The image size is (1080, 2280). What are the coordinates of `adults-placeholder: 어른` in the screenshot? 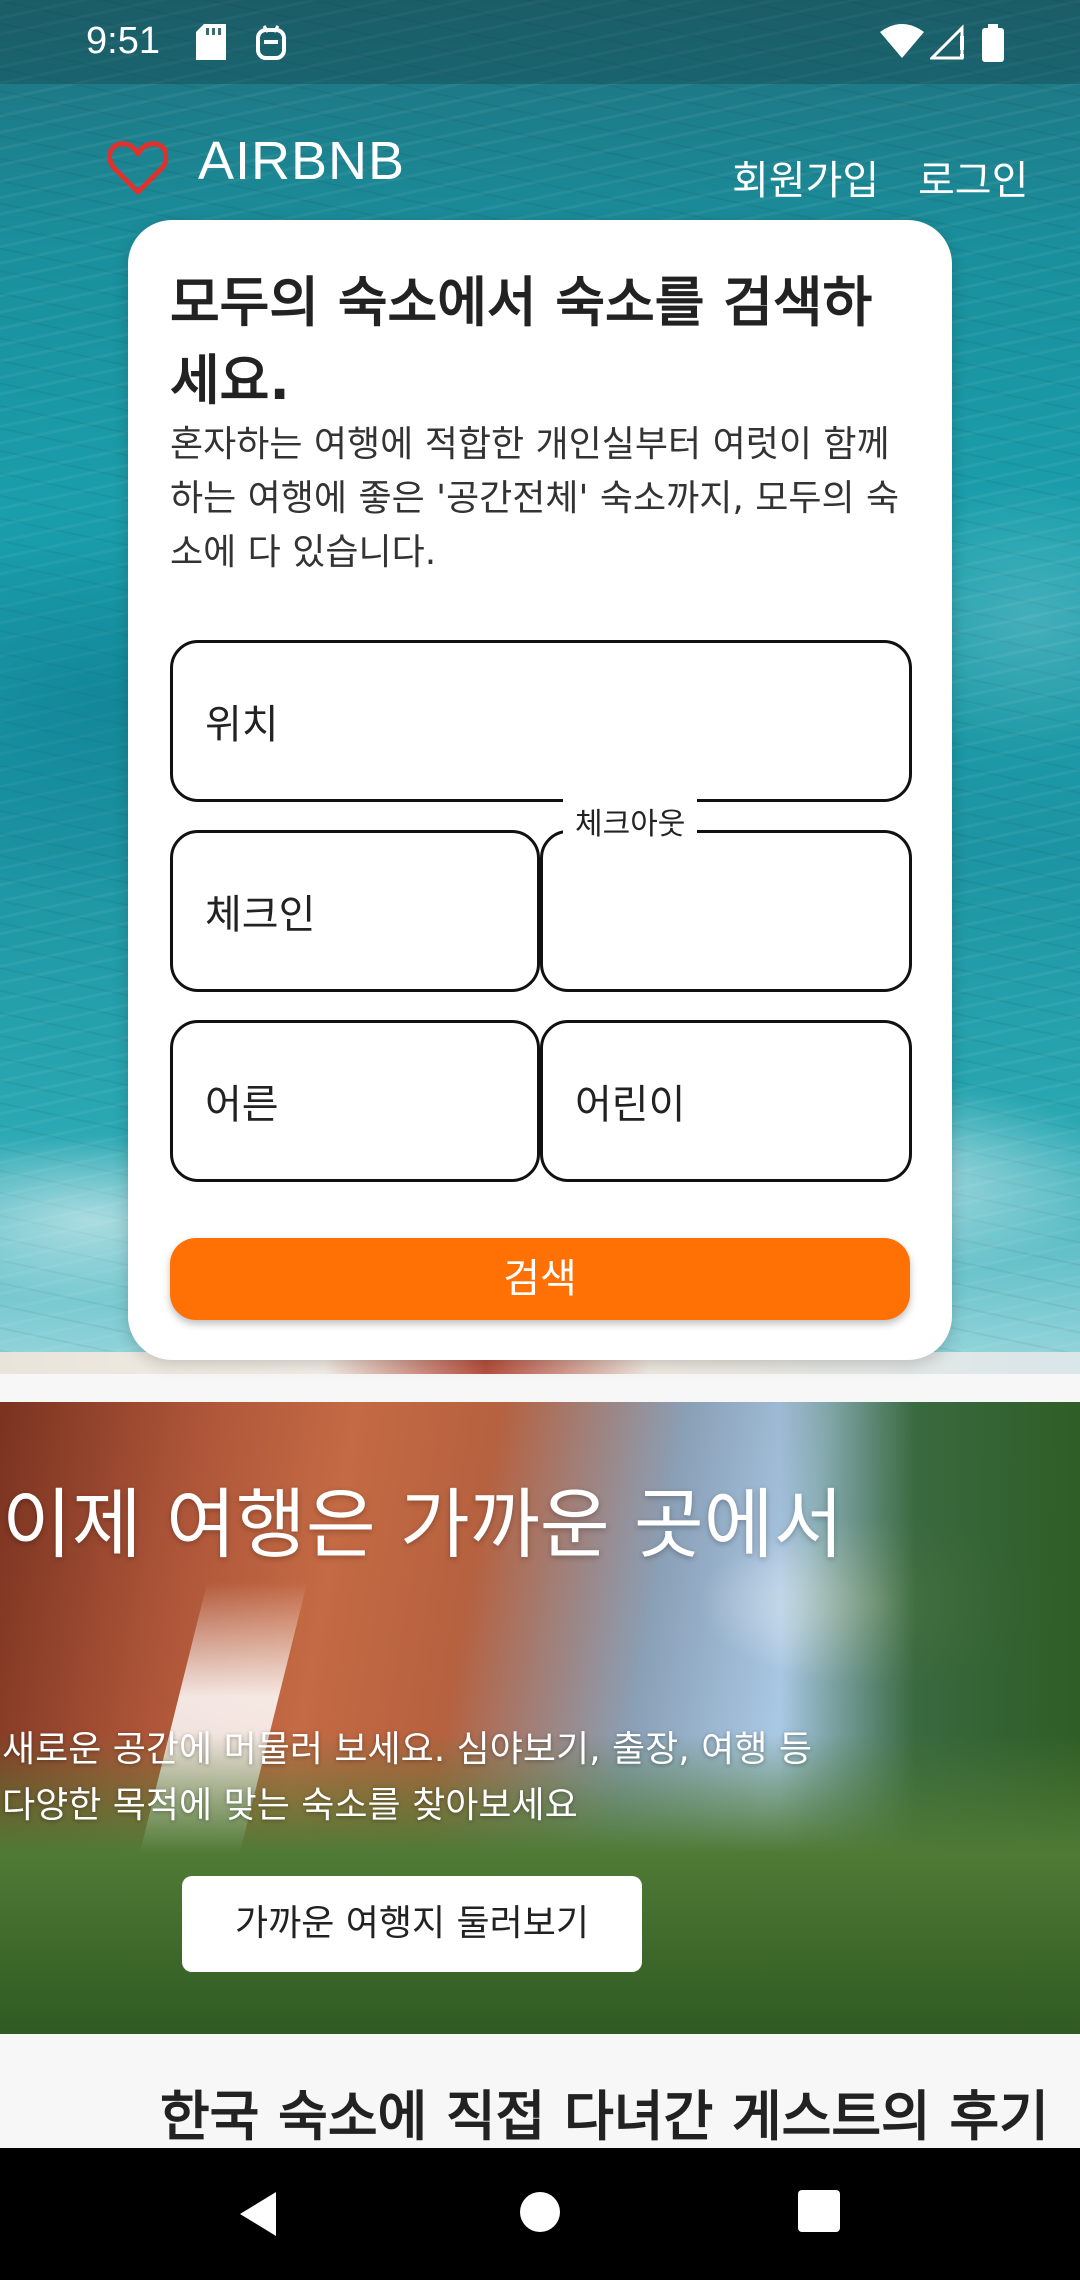 It's located at (242, 1105).